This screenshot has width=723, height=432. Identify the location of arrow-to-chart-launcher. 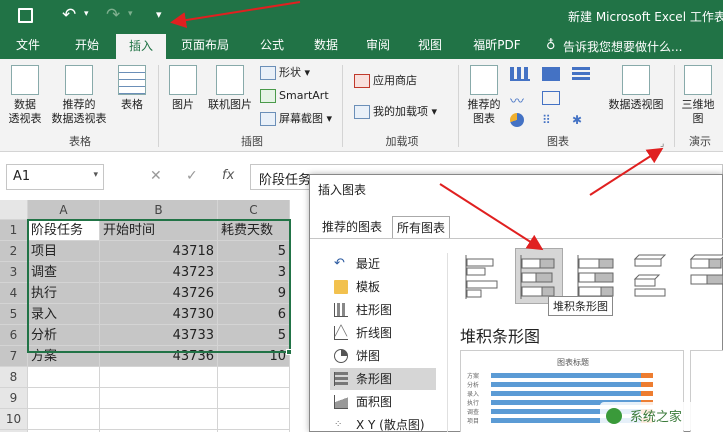
(626, 171).